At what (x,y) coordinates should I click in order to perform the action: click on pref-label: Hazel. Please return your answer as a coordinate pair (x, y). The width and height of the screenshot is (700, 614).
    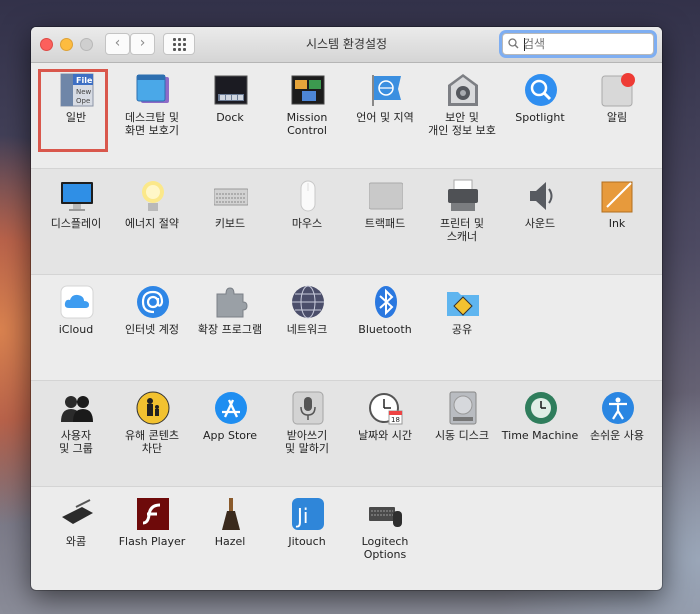
    Looking at the image, I should click on (230, 541).